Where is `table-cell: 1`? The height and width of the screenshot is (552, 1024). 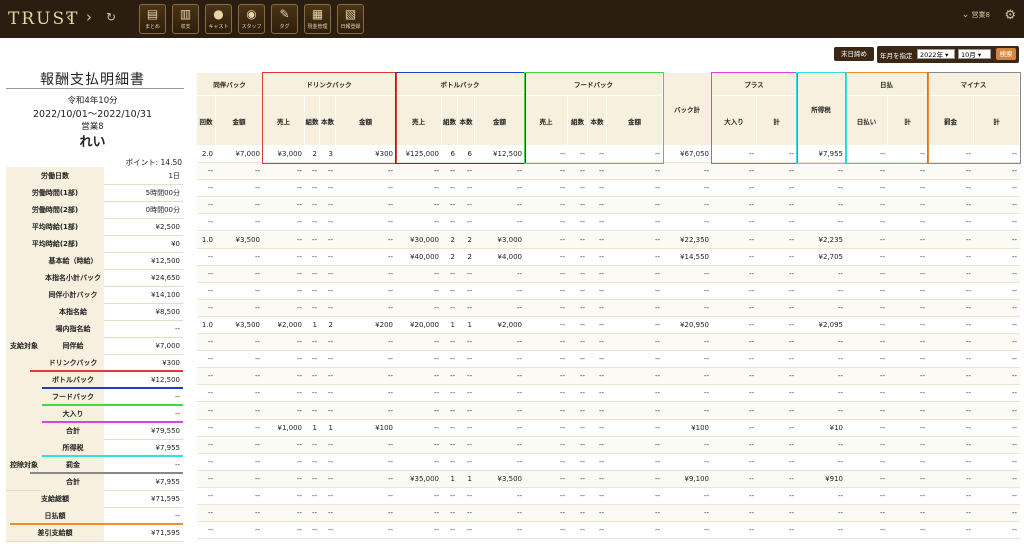 table-cell: 1 is located at coordinates (314, 427).